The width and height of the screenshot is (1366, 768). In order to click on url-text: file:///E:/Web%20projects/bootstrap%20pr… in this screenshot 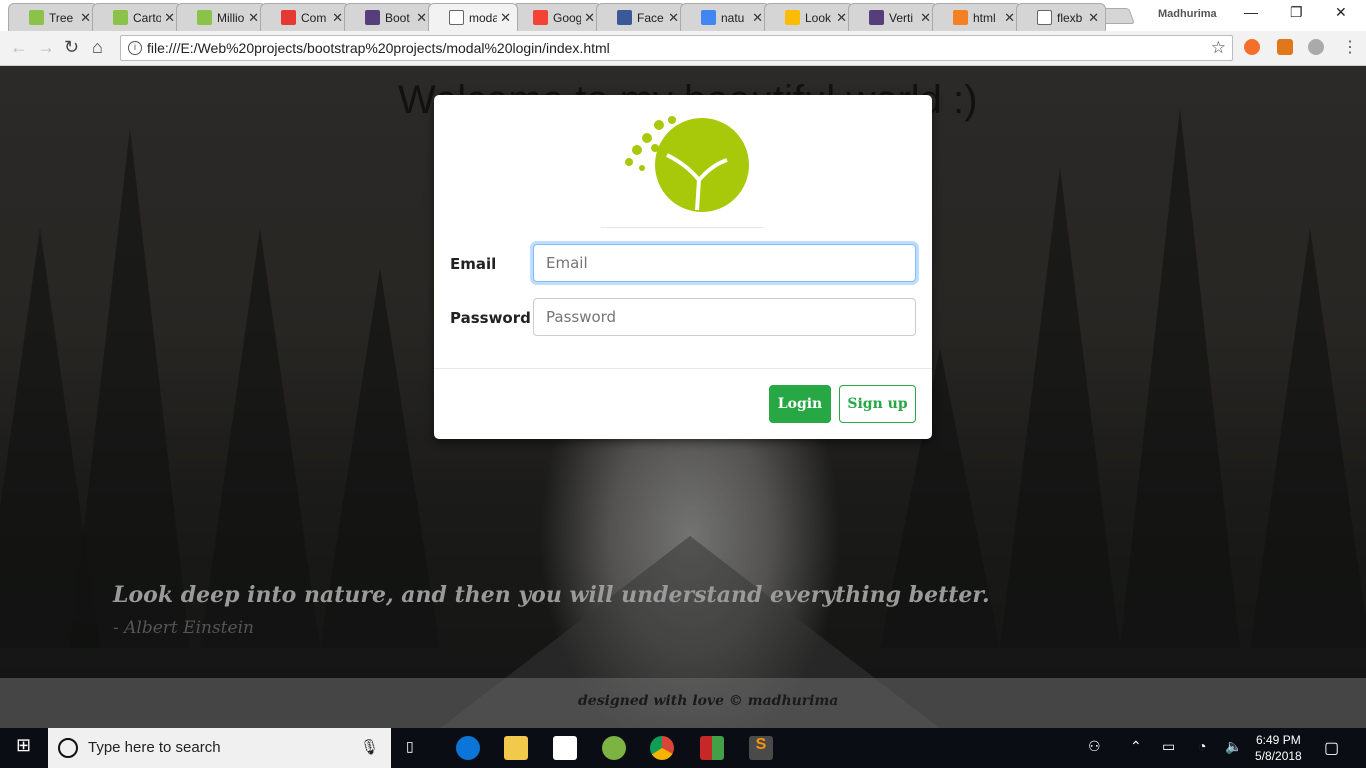, I will do `click(378, 48)`.